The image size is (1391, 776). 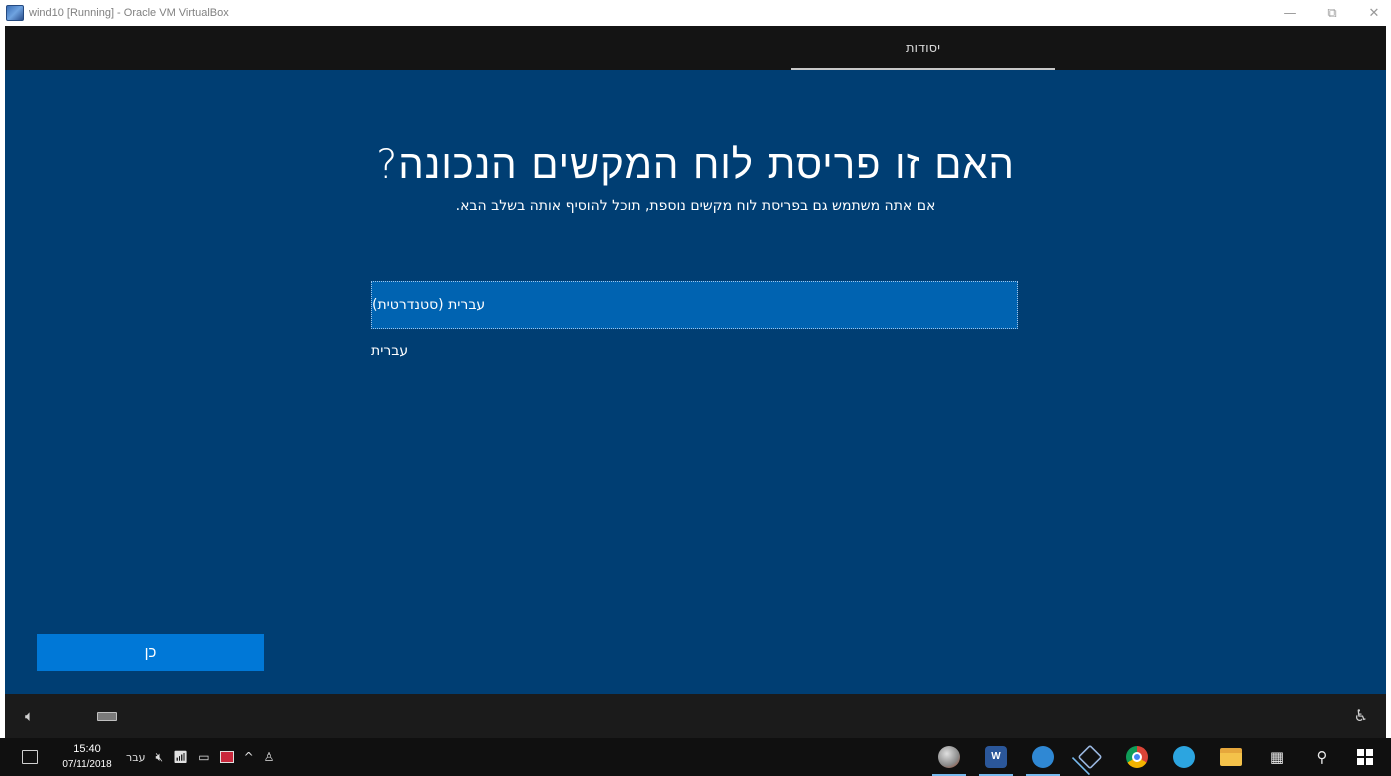 I want to click on layout-option-label: עברית (סטנדרטית), so click(x=429, y=305).